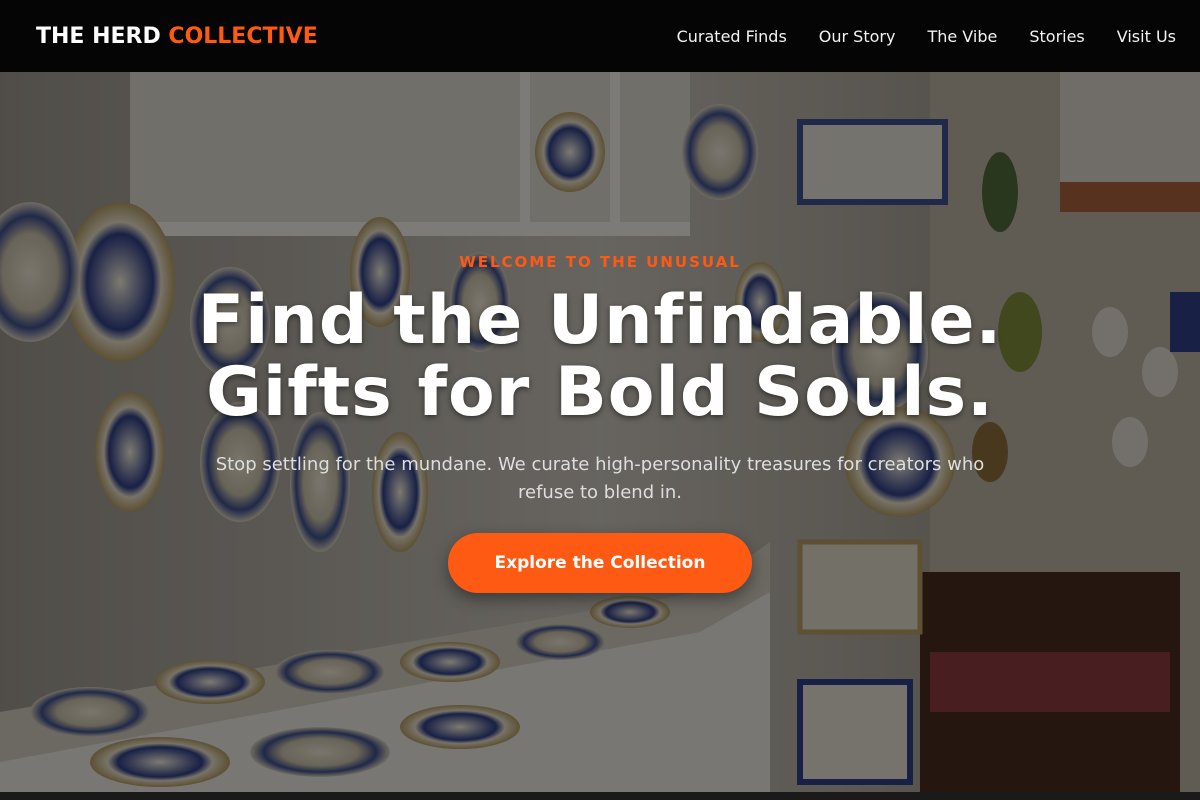  I want to click on hero-eyebrow: WELCOME TO THE UNUSUAL, so click(600, 262).